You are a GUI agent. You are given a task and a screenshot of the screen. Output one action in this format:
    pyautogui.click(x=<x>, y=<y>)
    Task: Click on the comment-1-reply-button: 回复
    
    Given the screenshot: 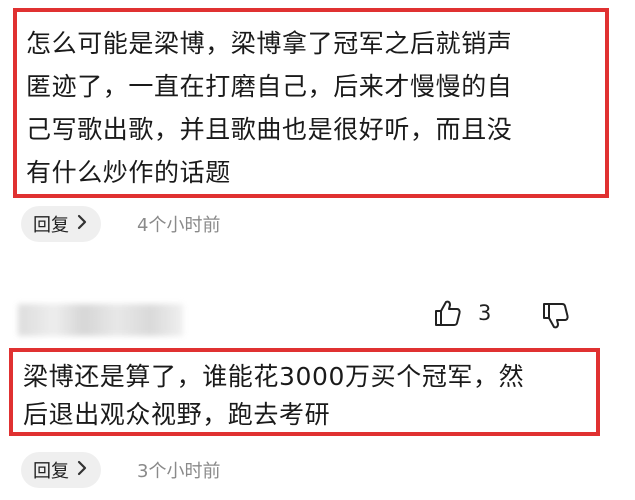 What is the action you would take?
    pyautogui.click(x=61, y=224)
    